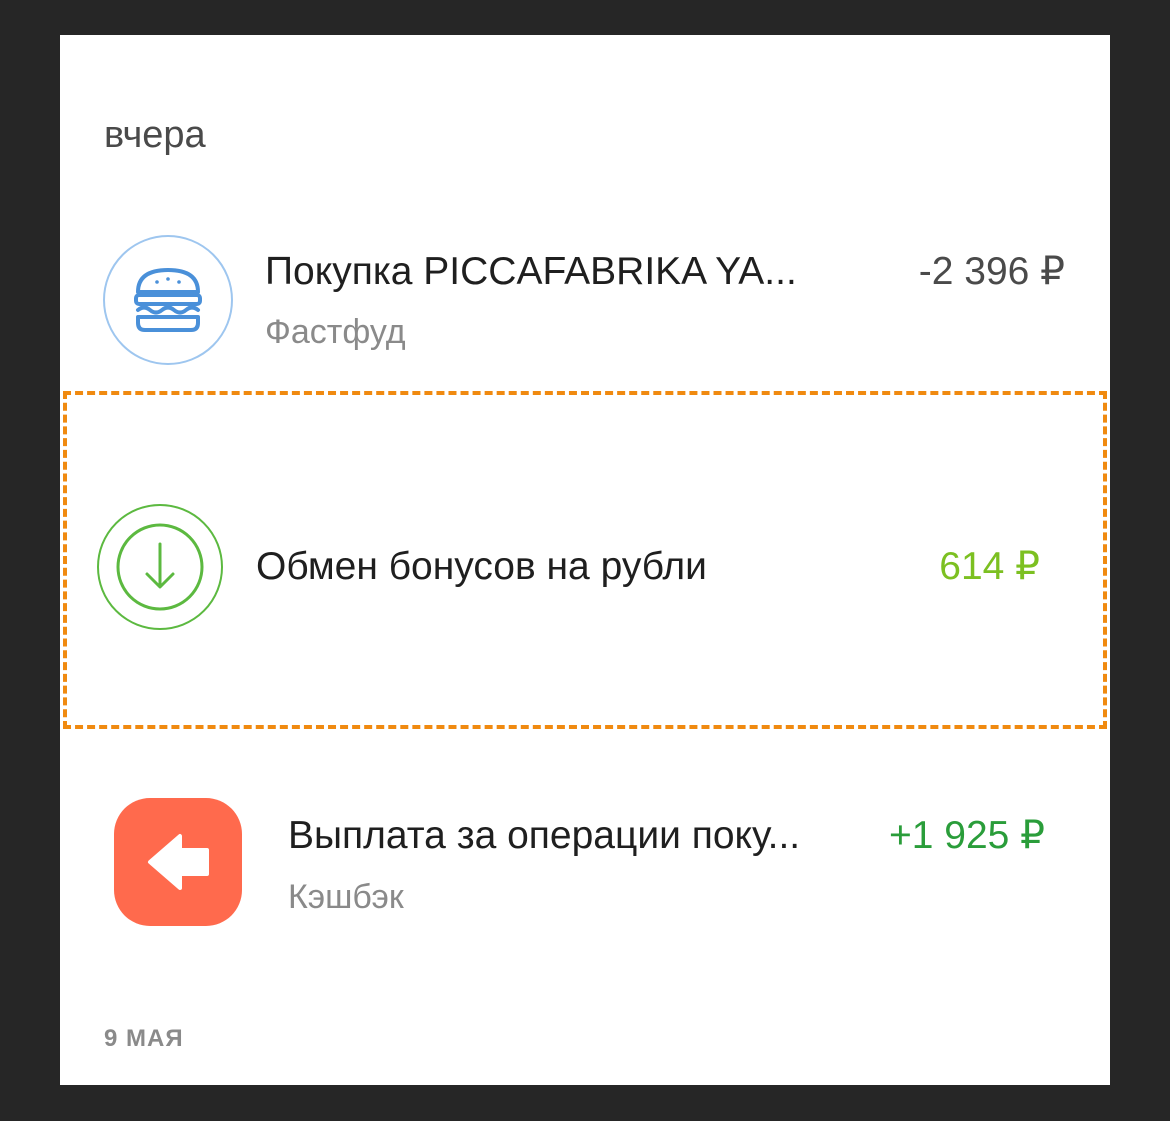 This screenshot has width=1170, height=1121. What do you see at coordinates (160, 567) in the screenshot?
I see `download-arrow-icon` at bounding box center [160, 567].